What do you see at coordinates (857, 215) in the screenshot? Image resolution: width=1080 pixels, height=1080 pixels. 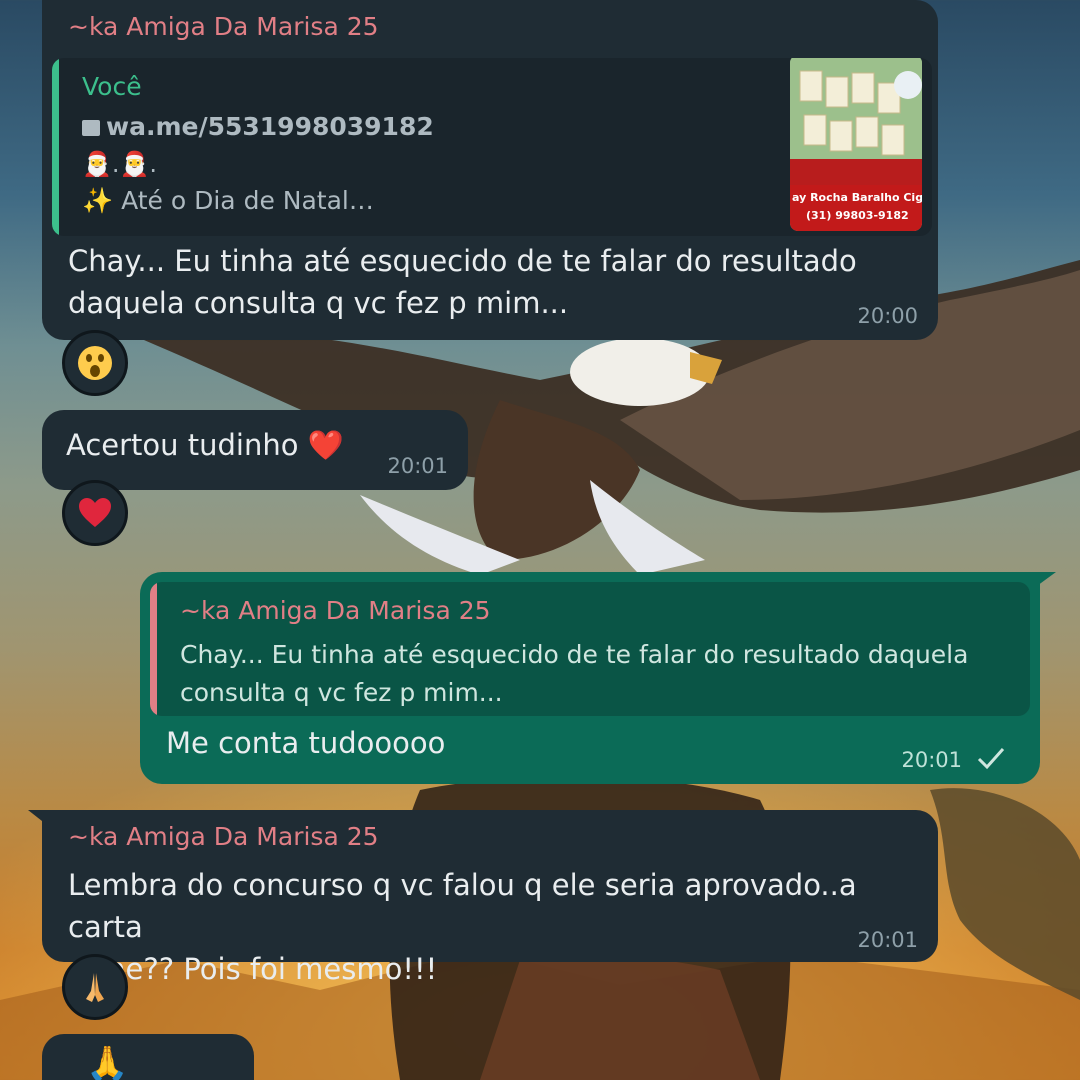 I see `thumb-phone: (31) 99803-9182` at bounding box center [857, 215].